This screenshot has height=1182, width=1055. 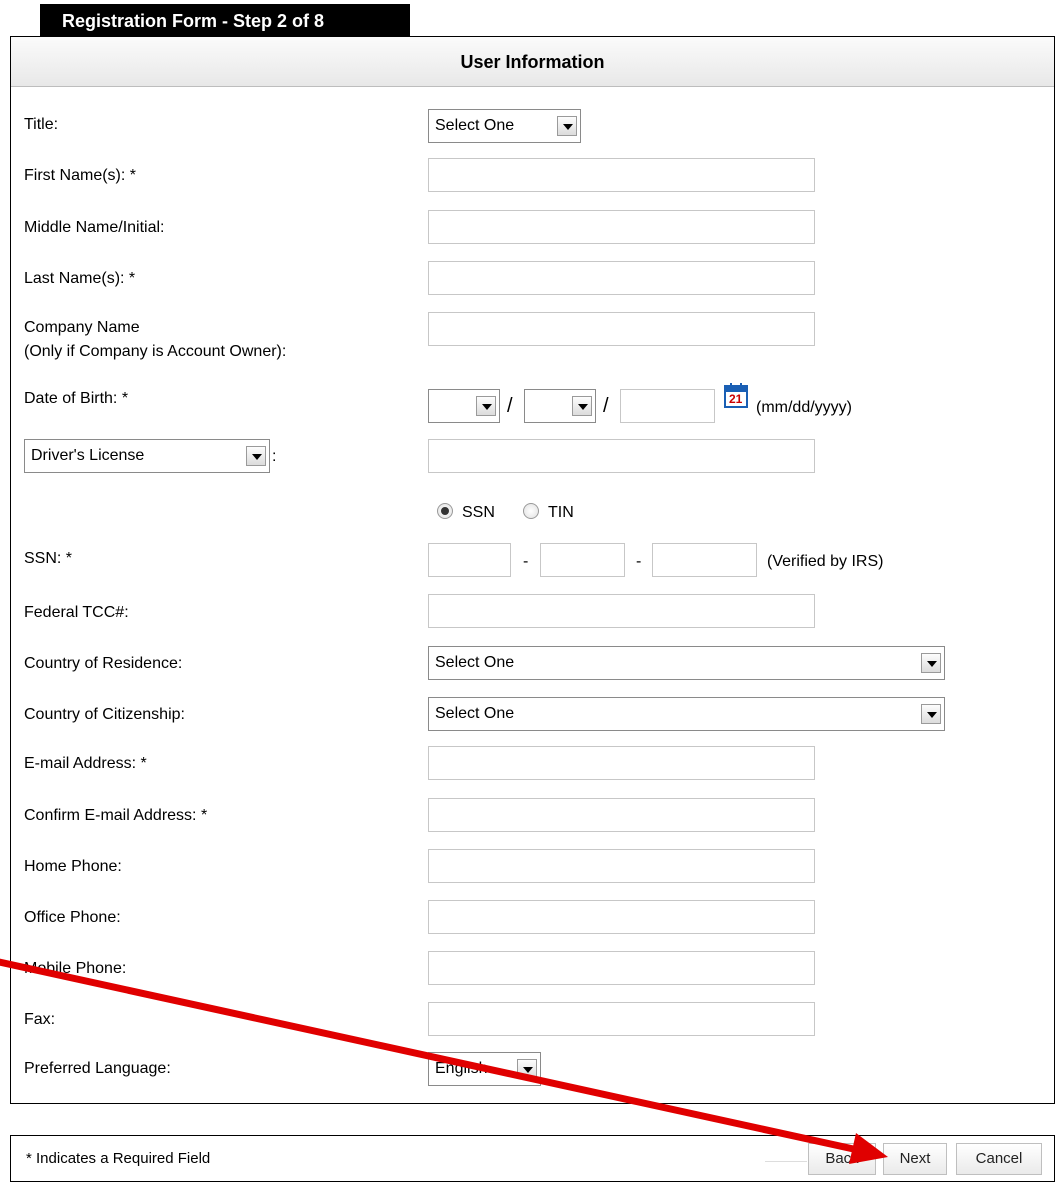 What do you see at coordinates (155, 351) in the screenshot?
I see `company-name-note: (Only if Company is Account Owner):` at bounding box center [155, 351].